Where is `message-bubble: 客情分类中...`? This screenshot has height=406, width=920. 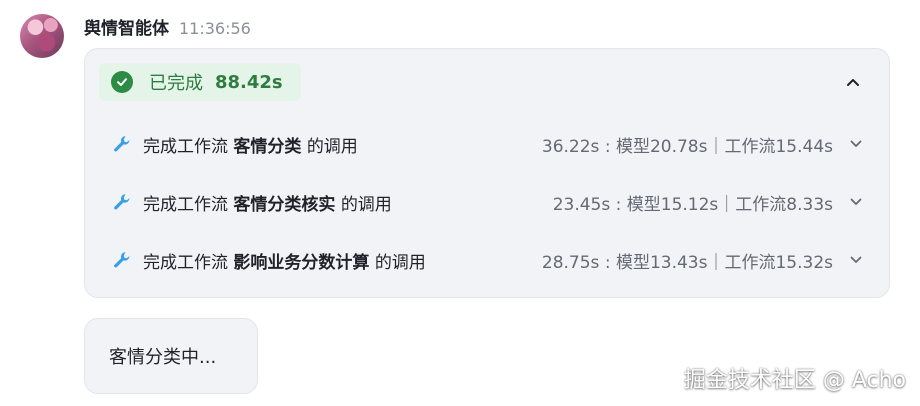
message-bubble: 客情分类中... is located at coordinates (171, 356).